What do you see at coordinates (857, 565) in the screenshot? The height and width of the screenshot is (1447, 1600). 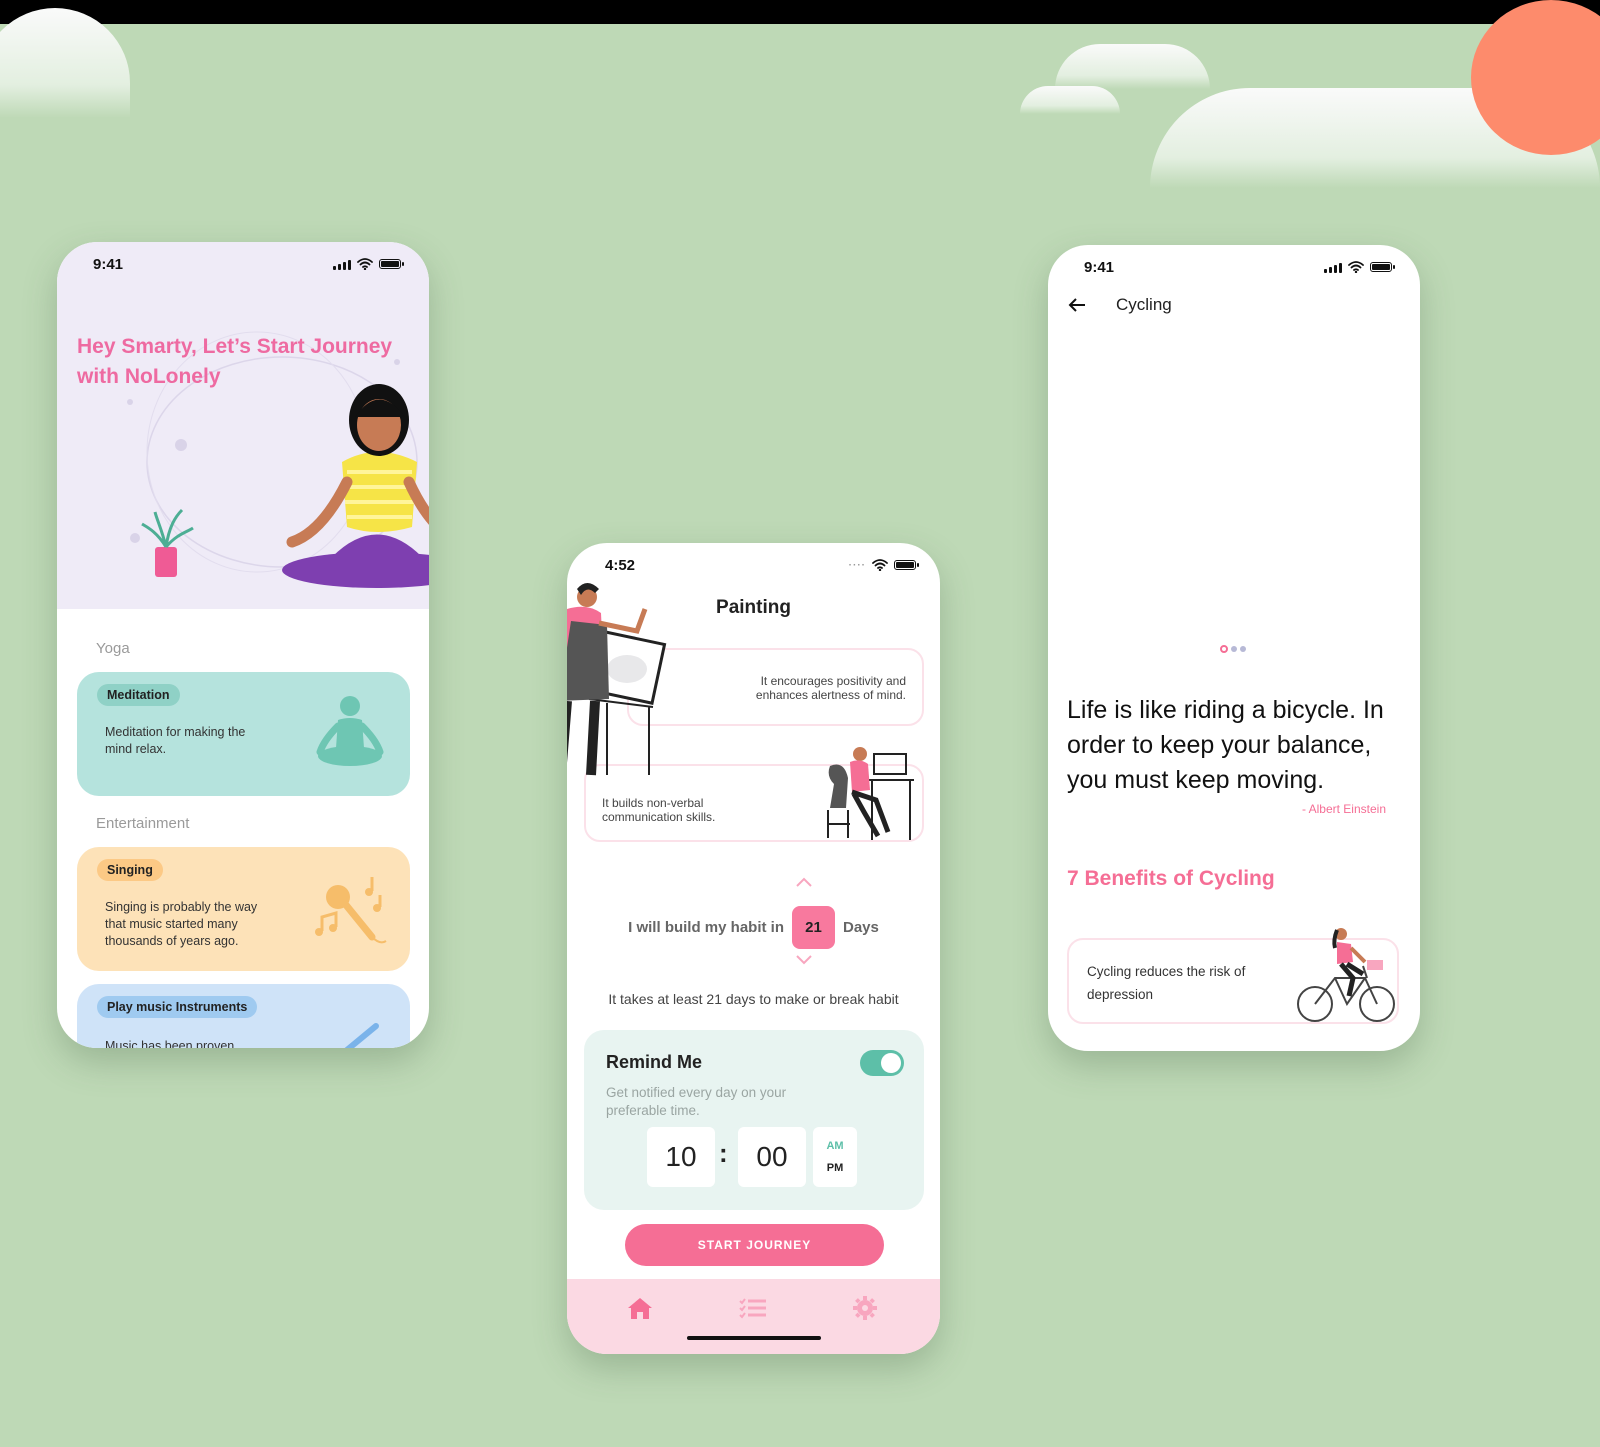 I see `signal-icon: ····` at bounding box center [857, 565].